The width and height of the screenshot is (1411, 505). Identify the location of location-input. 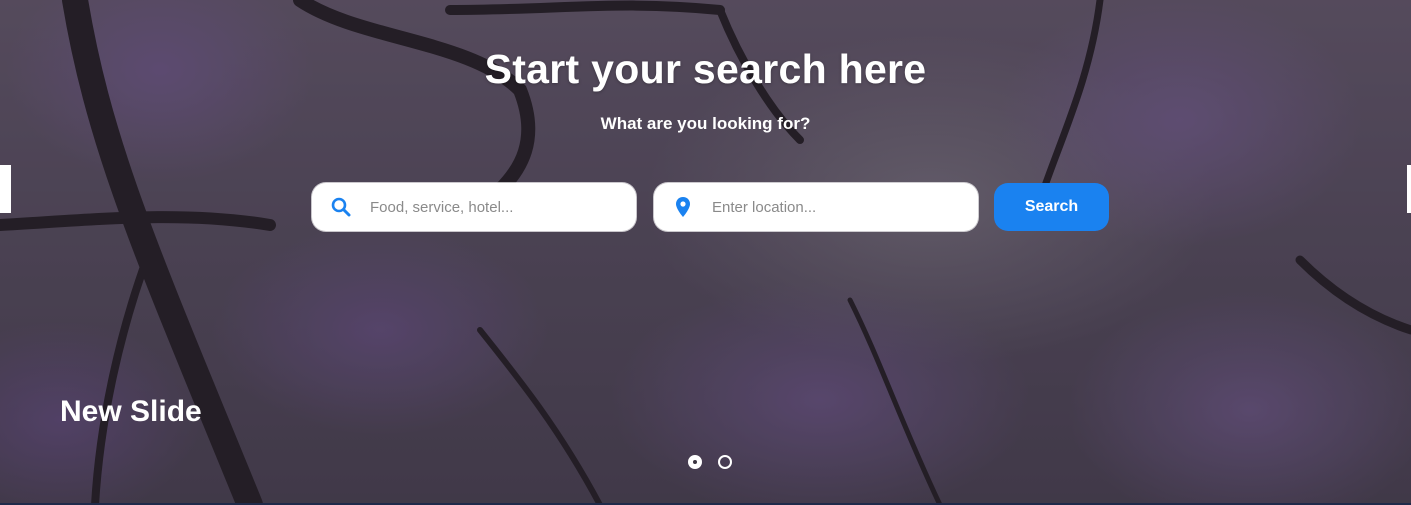
(832, 207).